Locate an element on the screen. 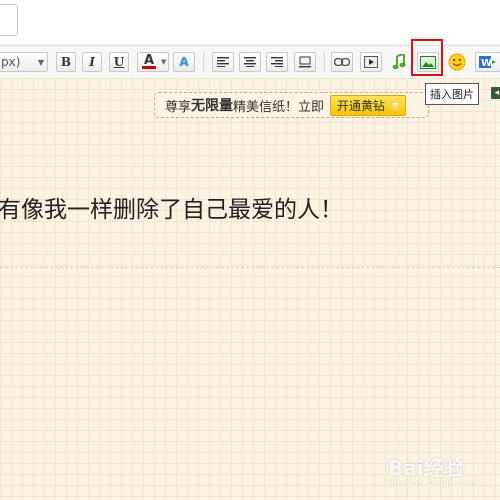 Image resolution: width=500 pixels, height=500 pixels. font-color-button: A ▼ is located at coordinates (153, 62).